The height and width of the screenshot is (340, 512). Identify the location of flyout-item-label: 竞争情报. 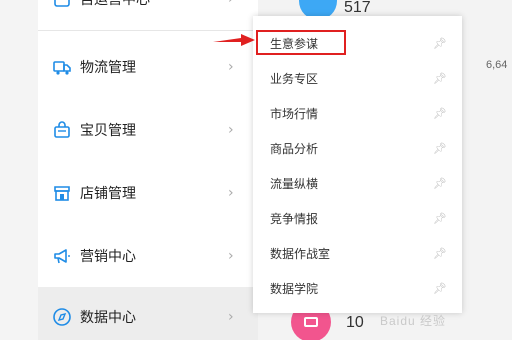
(294, 219).